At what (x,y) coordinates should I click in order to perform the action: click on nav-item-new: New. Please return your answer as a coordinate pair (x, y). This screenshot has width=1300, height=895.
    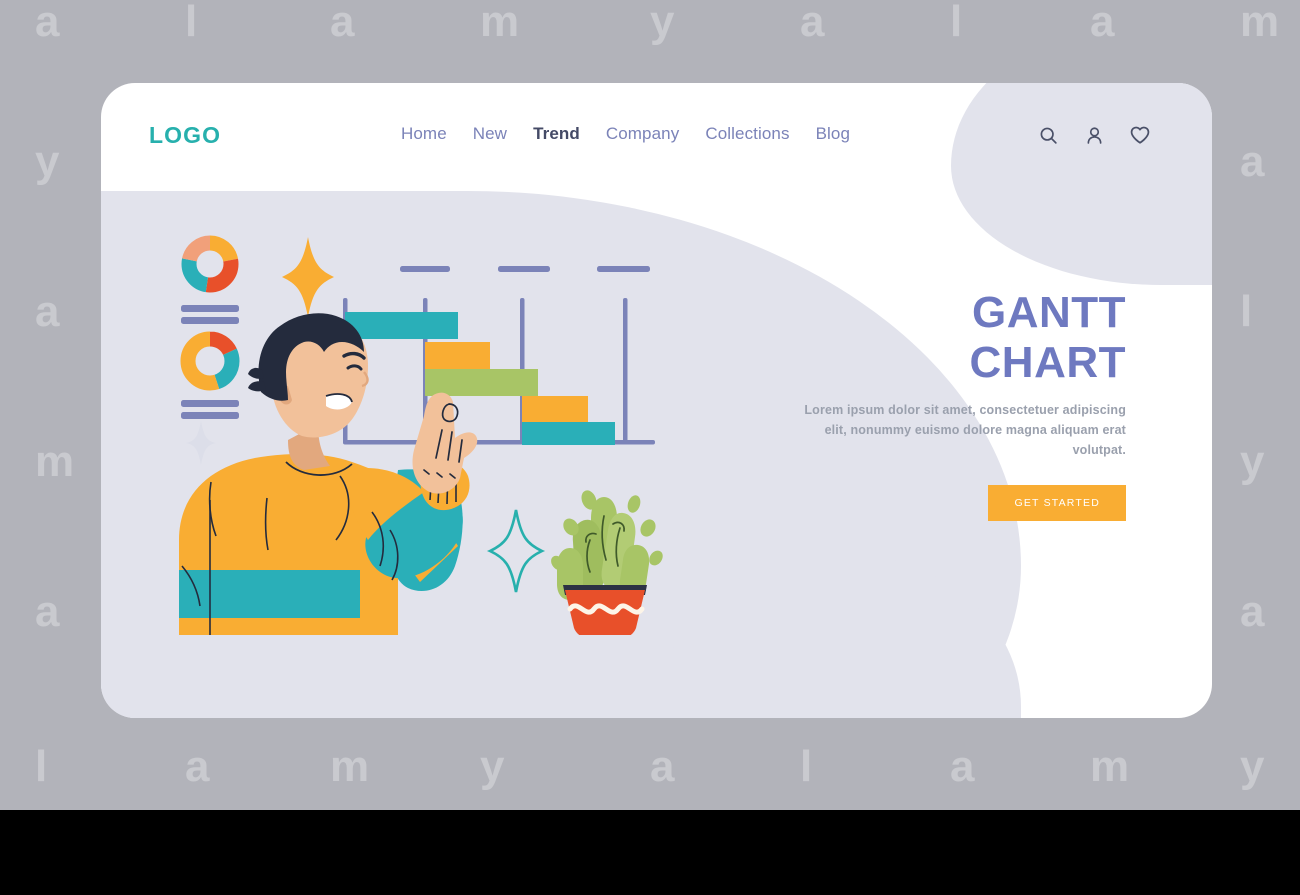
    Looking at the image, I should click on (490, 134).